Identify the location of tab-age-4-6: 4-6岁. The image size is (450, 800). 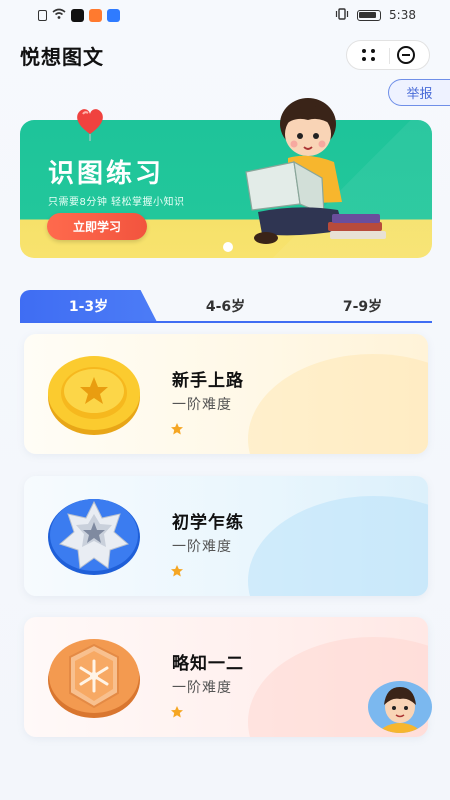
(225, 306).